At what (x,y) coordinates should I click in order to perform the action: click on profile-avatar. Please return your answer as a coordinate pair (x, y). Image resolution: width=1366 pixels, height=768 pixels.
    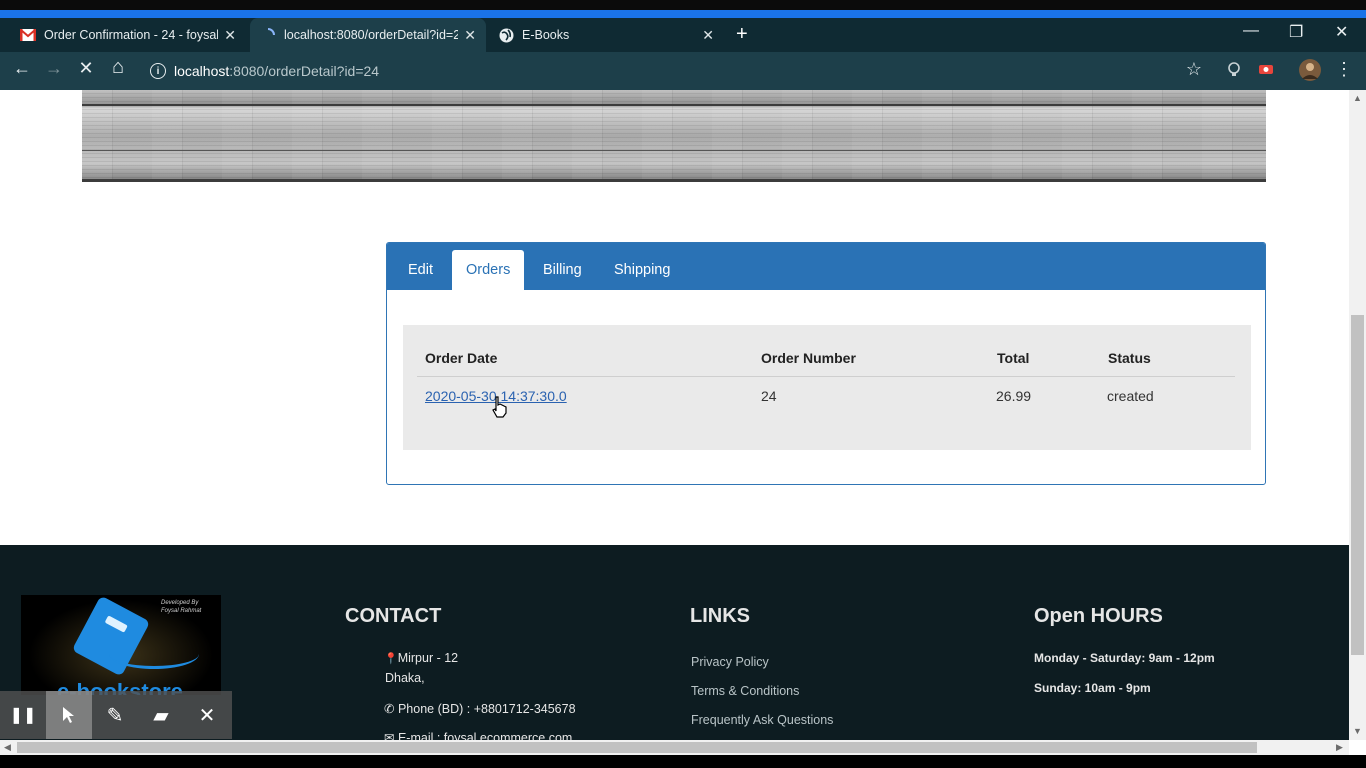
    Looking at the image, I should click on (1310, 70).